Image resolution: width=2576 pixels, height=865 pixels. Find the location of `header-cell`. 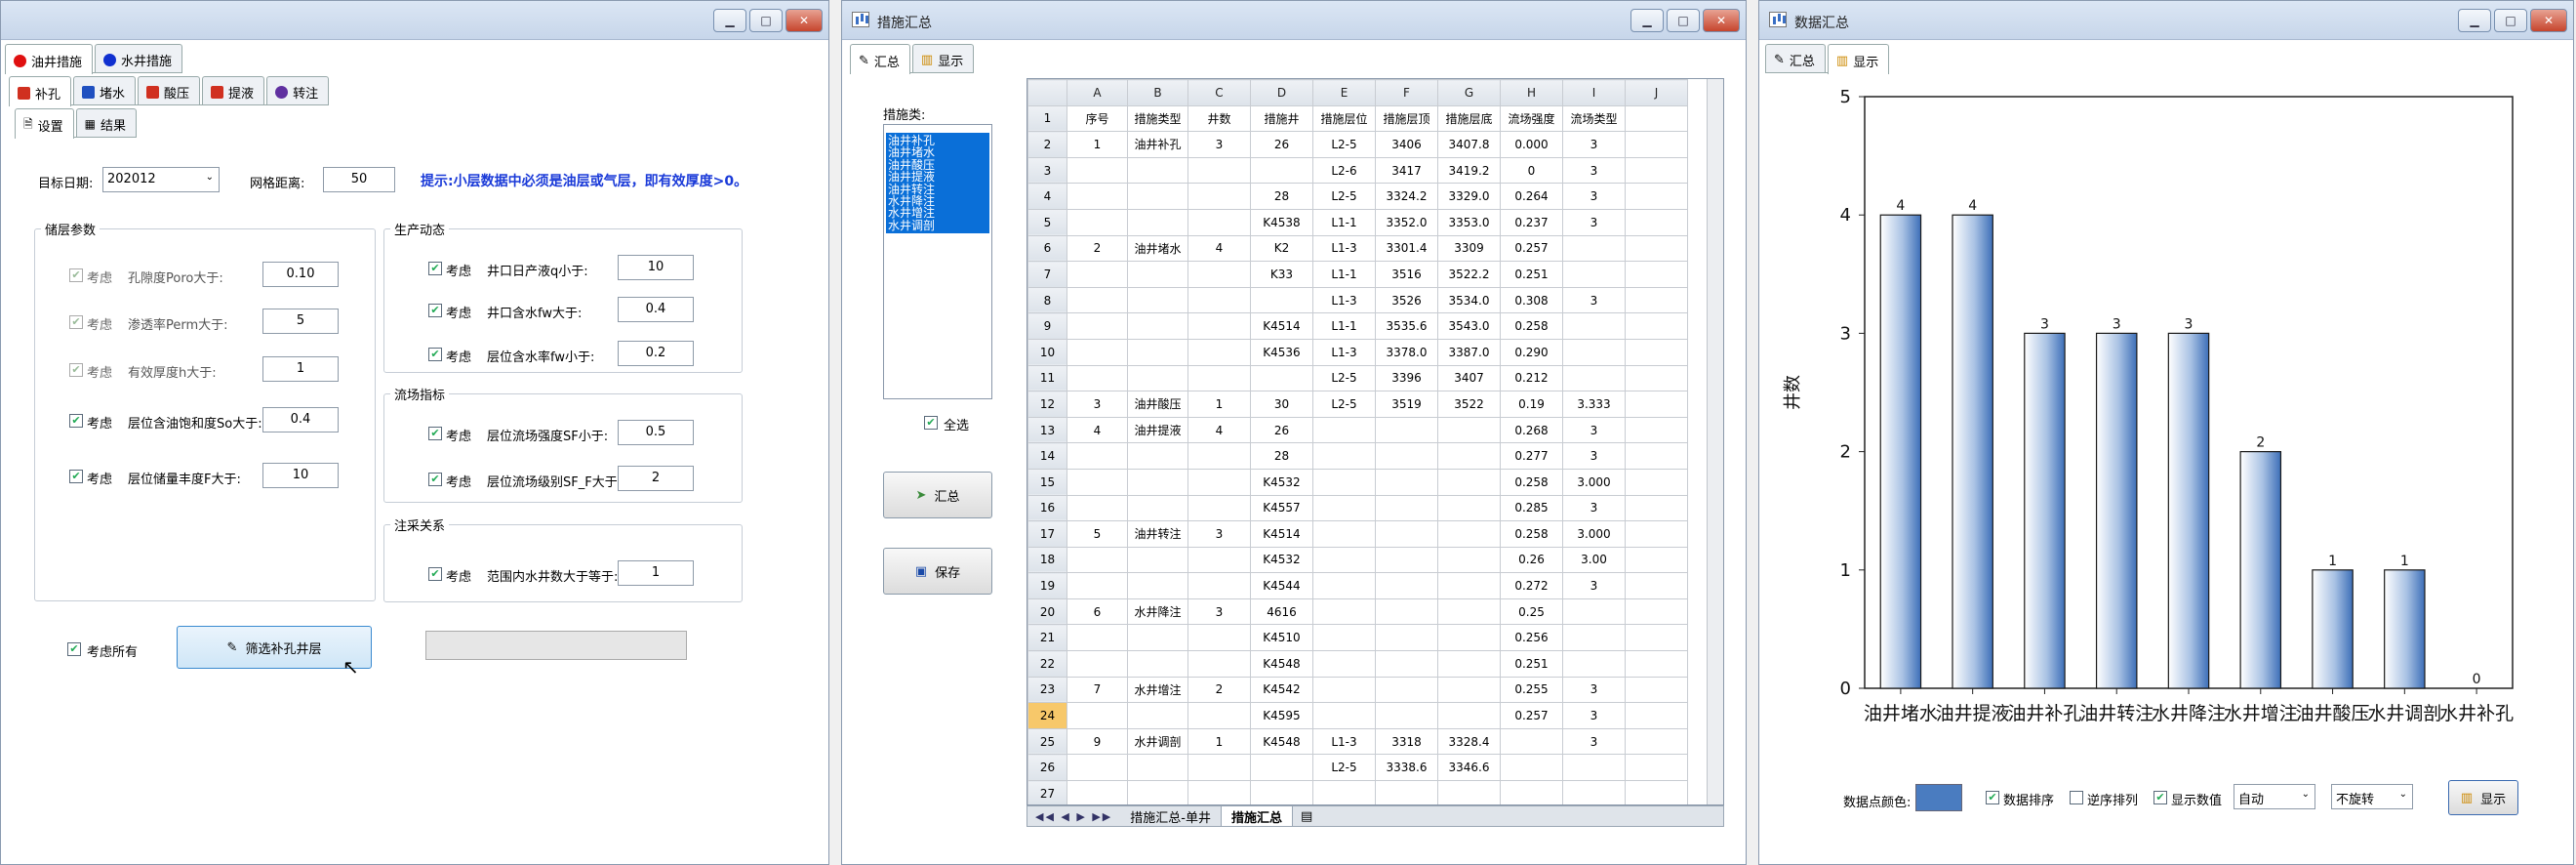

header-cell is located at coordinates (1656, 118).